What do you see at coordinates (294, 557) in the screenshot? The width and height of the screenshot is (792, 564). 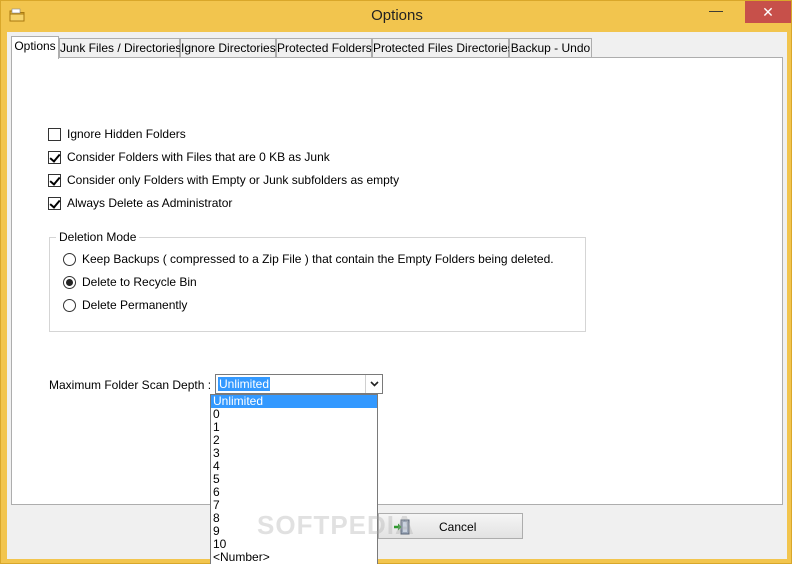 I see `list-item: <Number>` at bounding box center [294, 557].